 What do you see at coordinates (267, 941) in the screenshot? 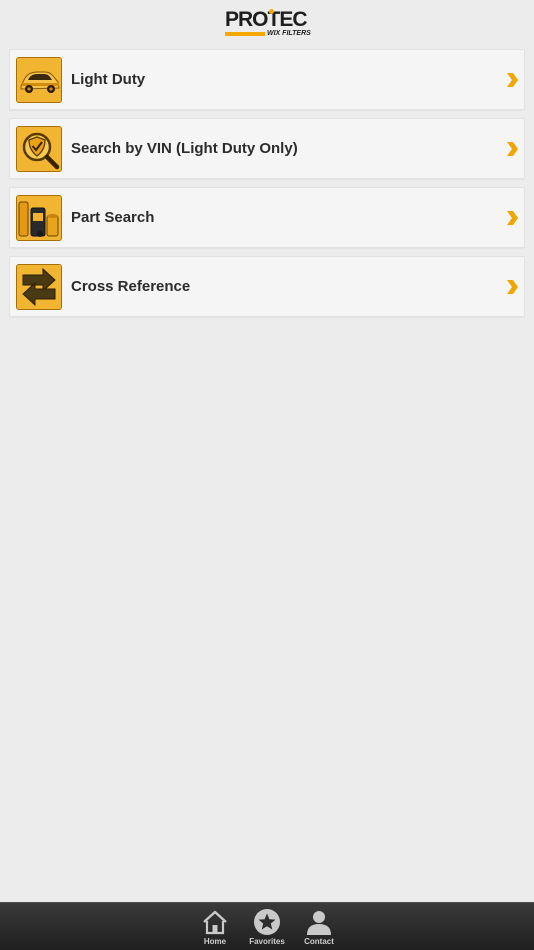
I see `tab-label: Favorites` at bounding box center [267, 941].